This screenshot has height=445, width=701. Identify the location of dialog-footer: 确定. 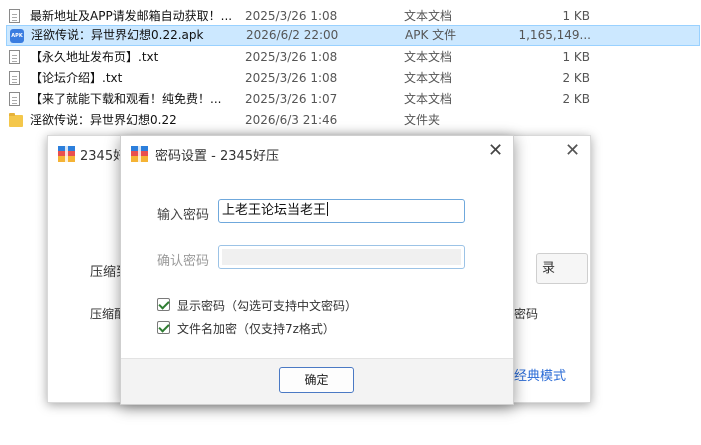
(317, 381).